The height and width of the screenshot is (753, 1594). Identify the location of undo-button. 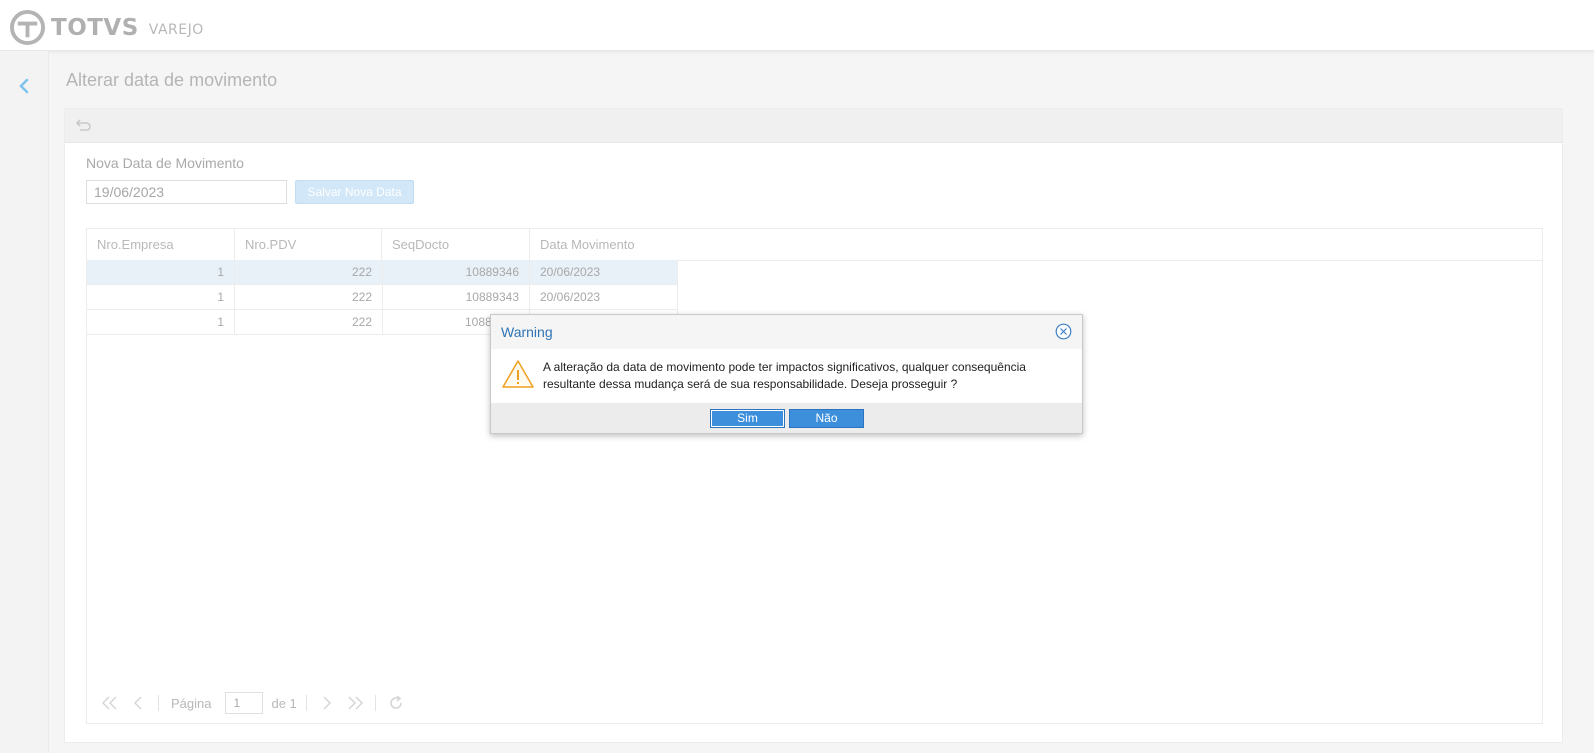
(84, 127).